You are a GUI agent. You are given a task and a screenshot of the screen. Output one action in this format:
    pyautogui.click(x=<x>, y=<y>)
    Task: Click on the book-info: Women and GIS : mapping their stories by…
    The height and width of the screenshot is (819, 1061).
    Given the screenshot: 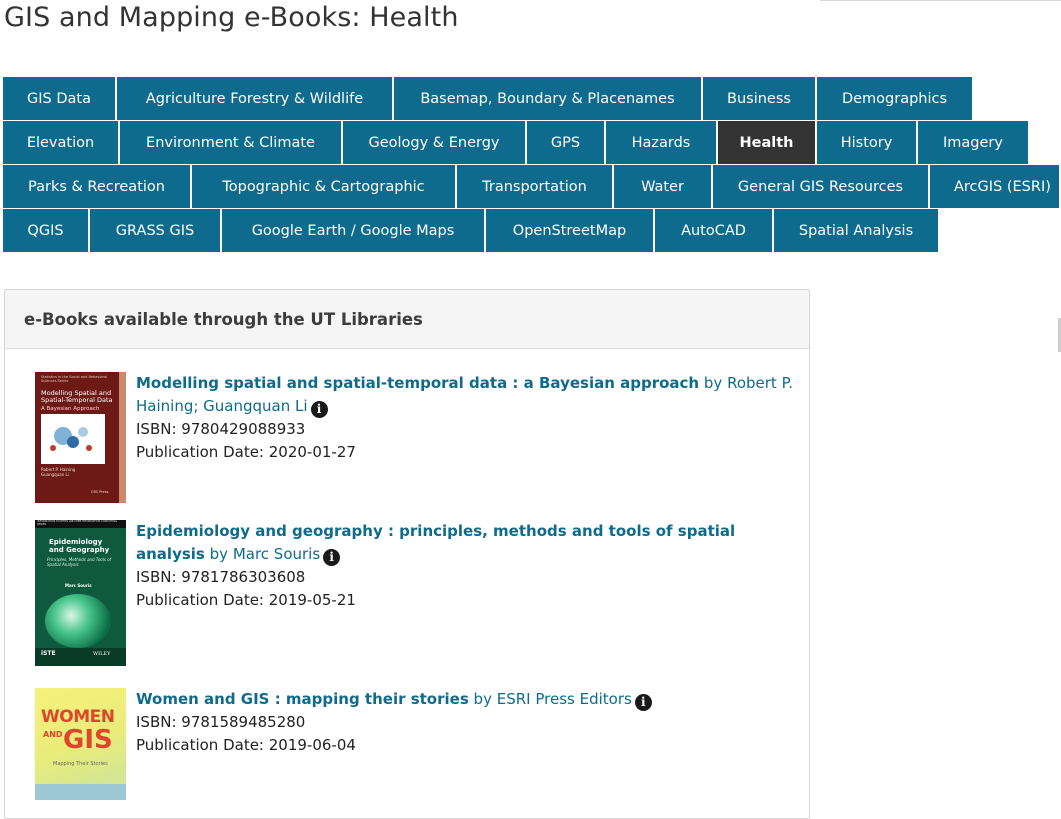 What is the action you would take?
    pyautogui.click(x=466, y=722)
    